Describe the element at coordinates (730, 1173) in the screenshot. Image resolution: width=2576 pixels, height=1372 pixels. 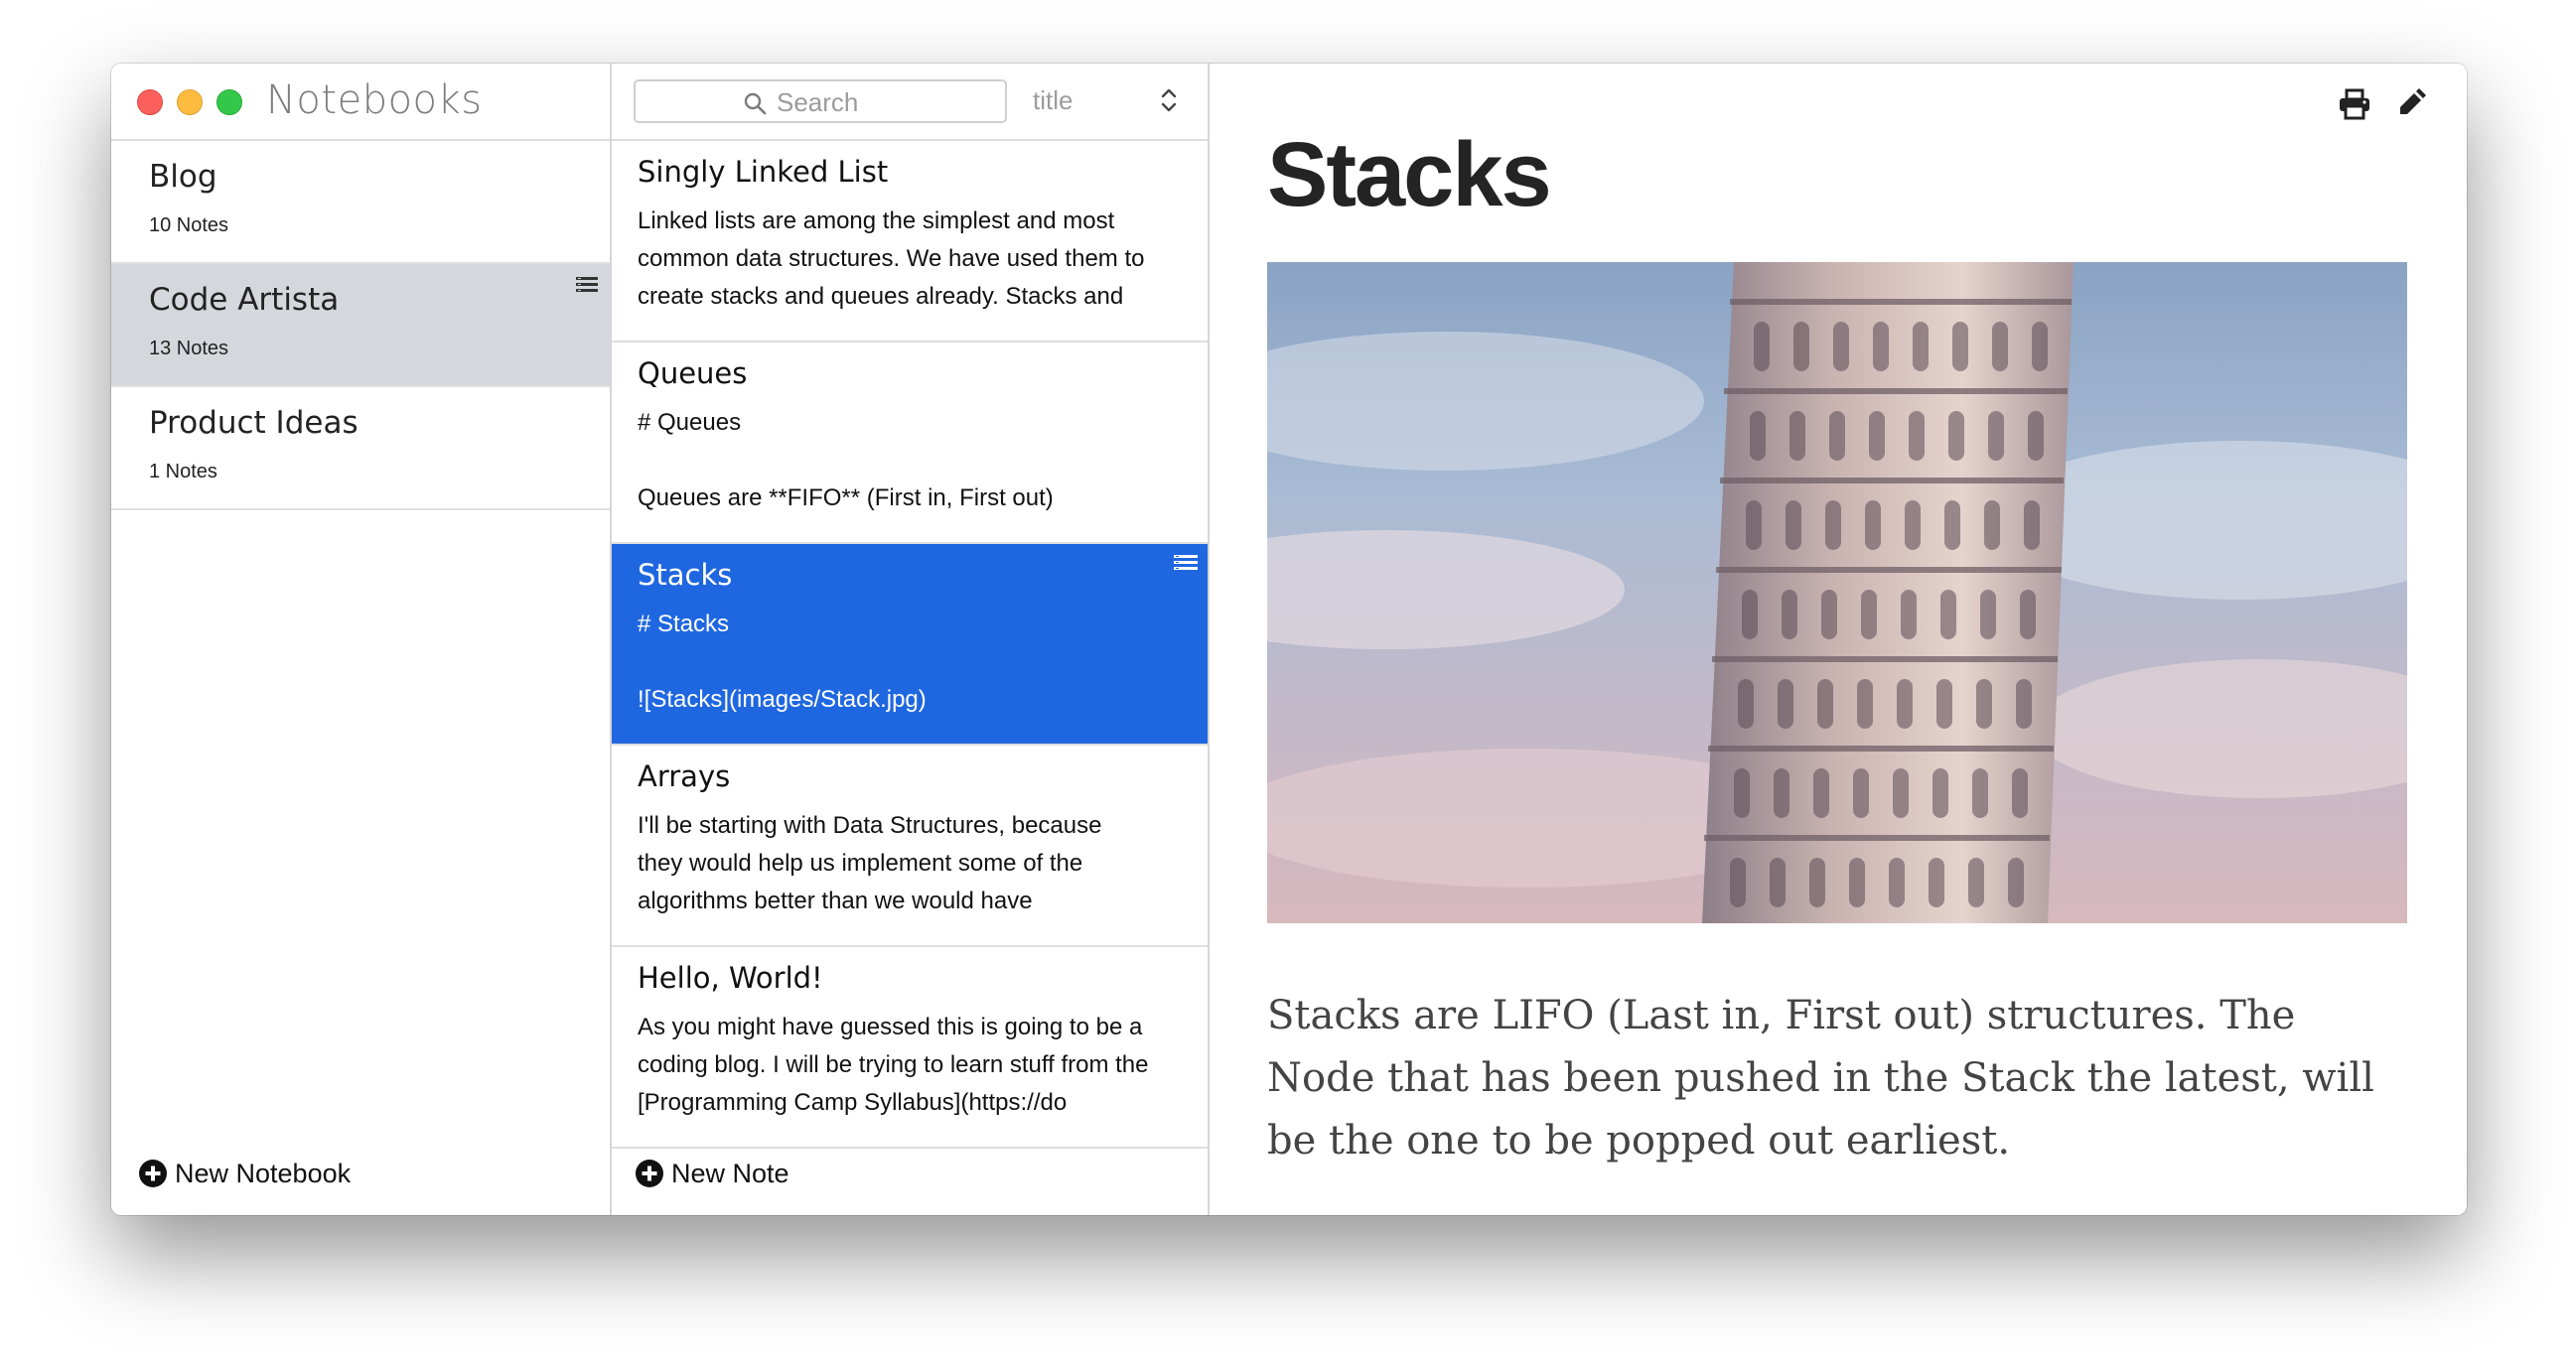
I see `new-note-label: New Note` at that location.